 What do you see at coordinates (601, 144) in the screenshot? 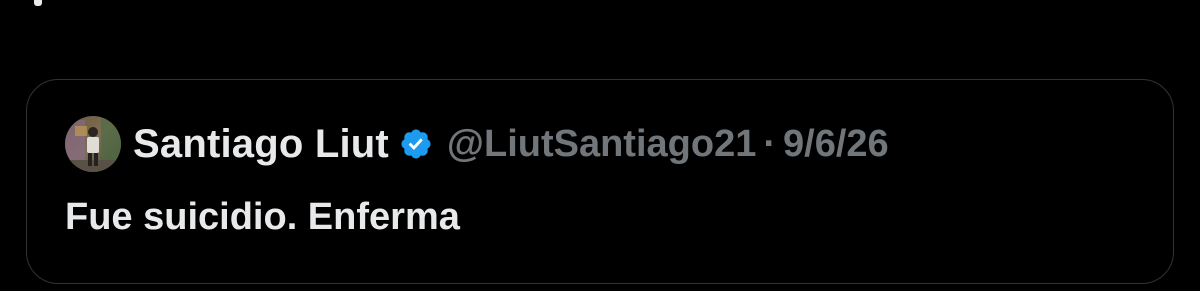
I see `author-handle: @LiutSantiago21` at bounding box center [601, 144].